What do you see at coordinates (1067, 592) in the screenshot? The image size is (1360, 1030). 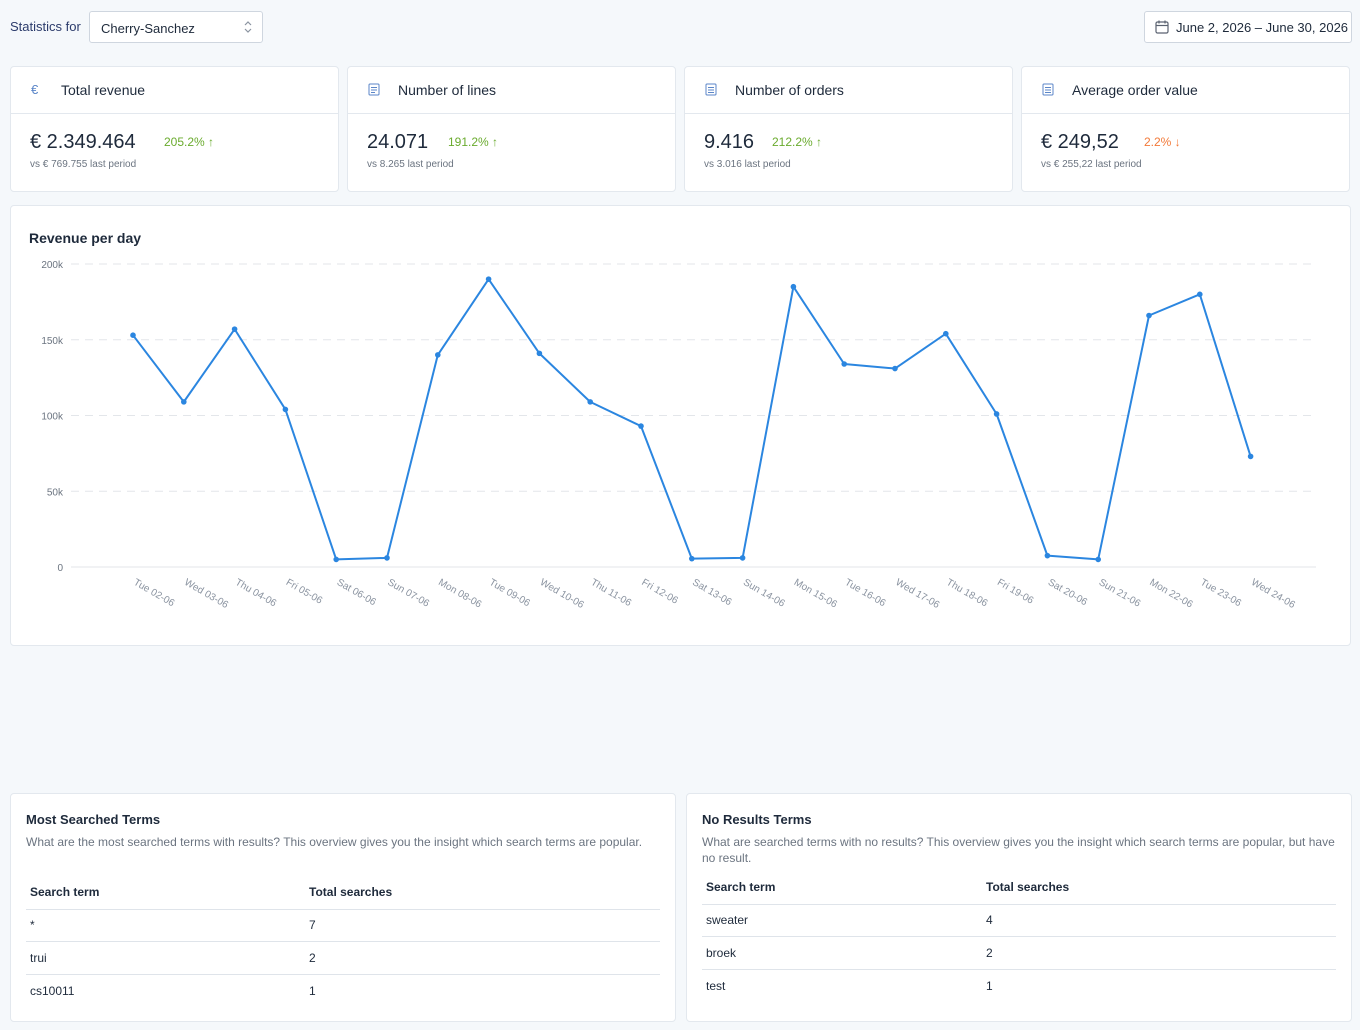 I see `x-tick-label: Sat 20-06` at bounding box center [1067, 592].